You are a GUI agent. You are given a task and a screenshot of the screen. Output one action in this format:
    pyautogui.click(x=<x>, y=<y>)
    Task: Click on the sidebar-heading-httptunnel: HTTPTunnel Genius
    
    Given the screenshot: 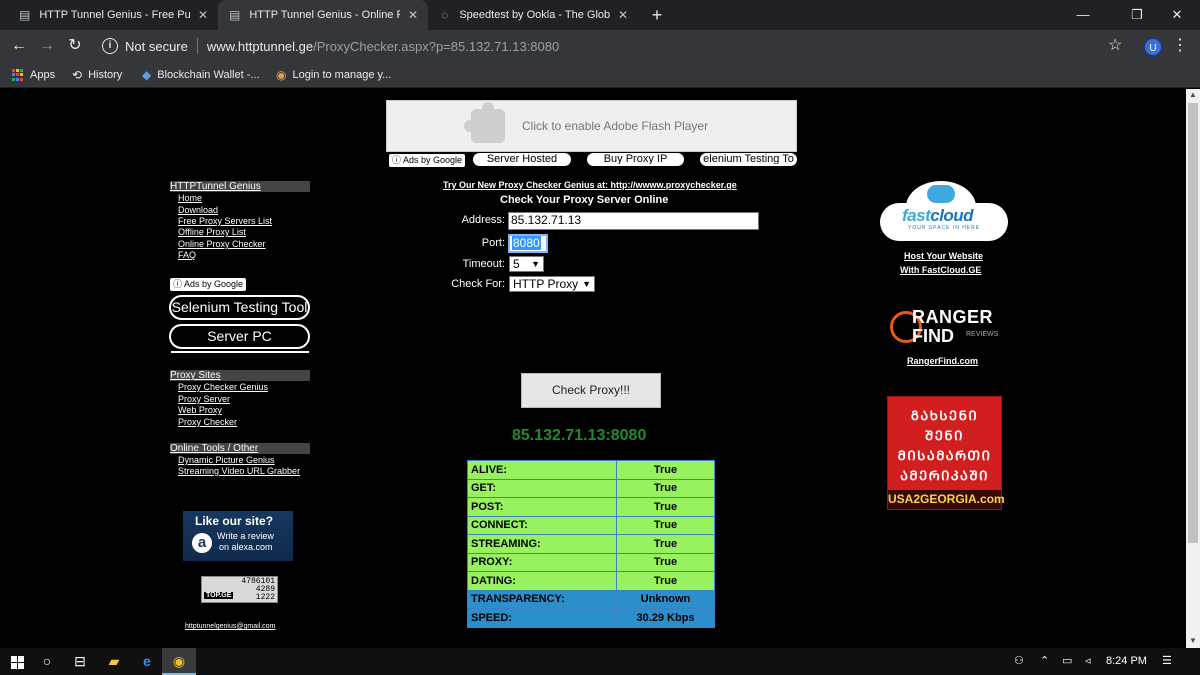 What is the action you would take?
    pyautogui.click(x=240, y=186)
    